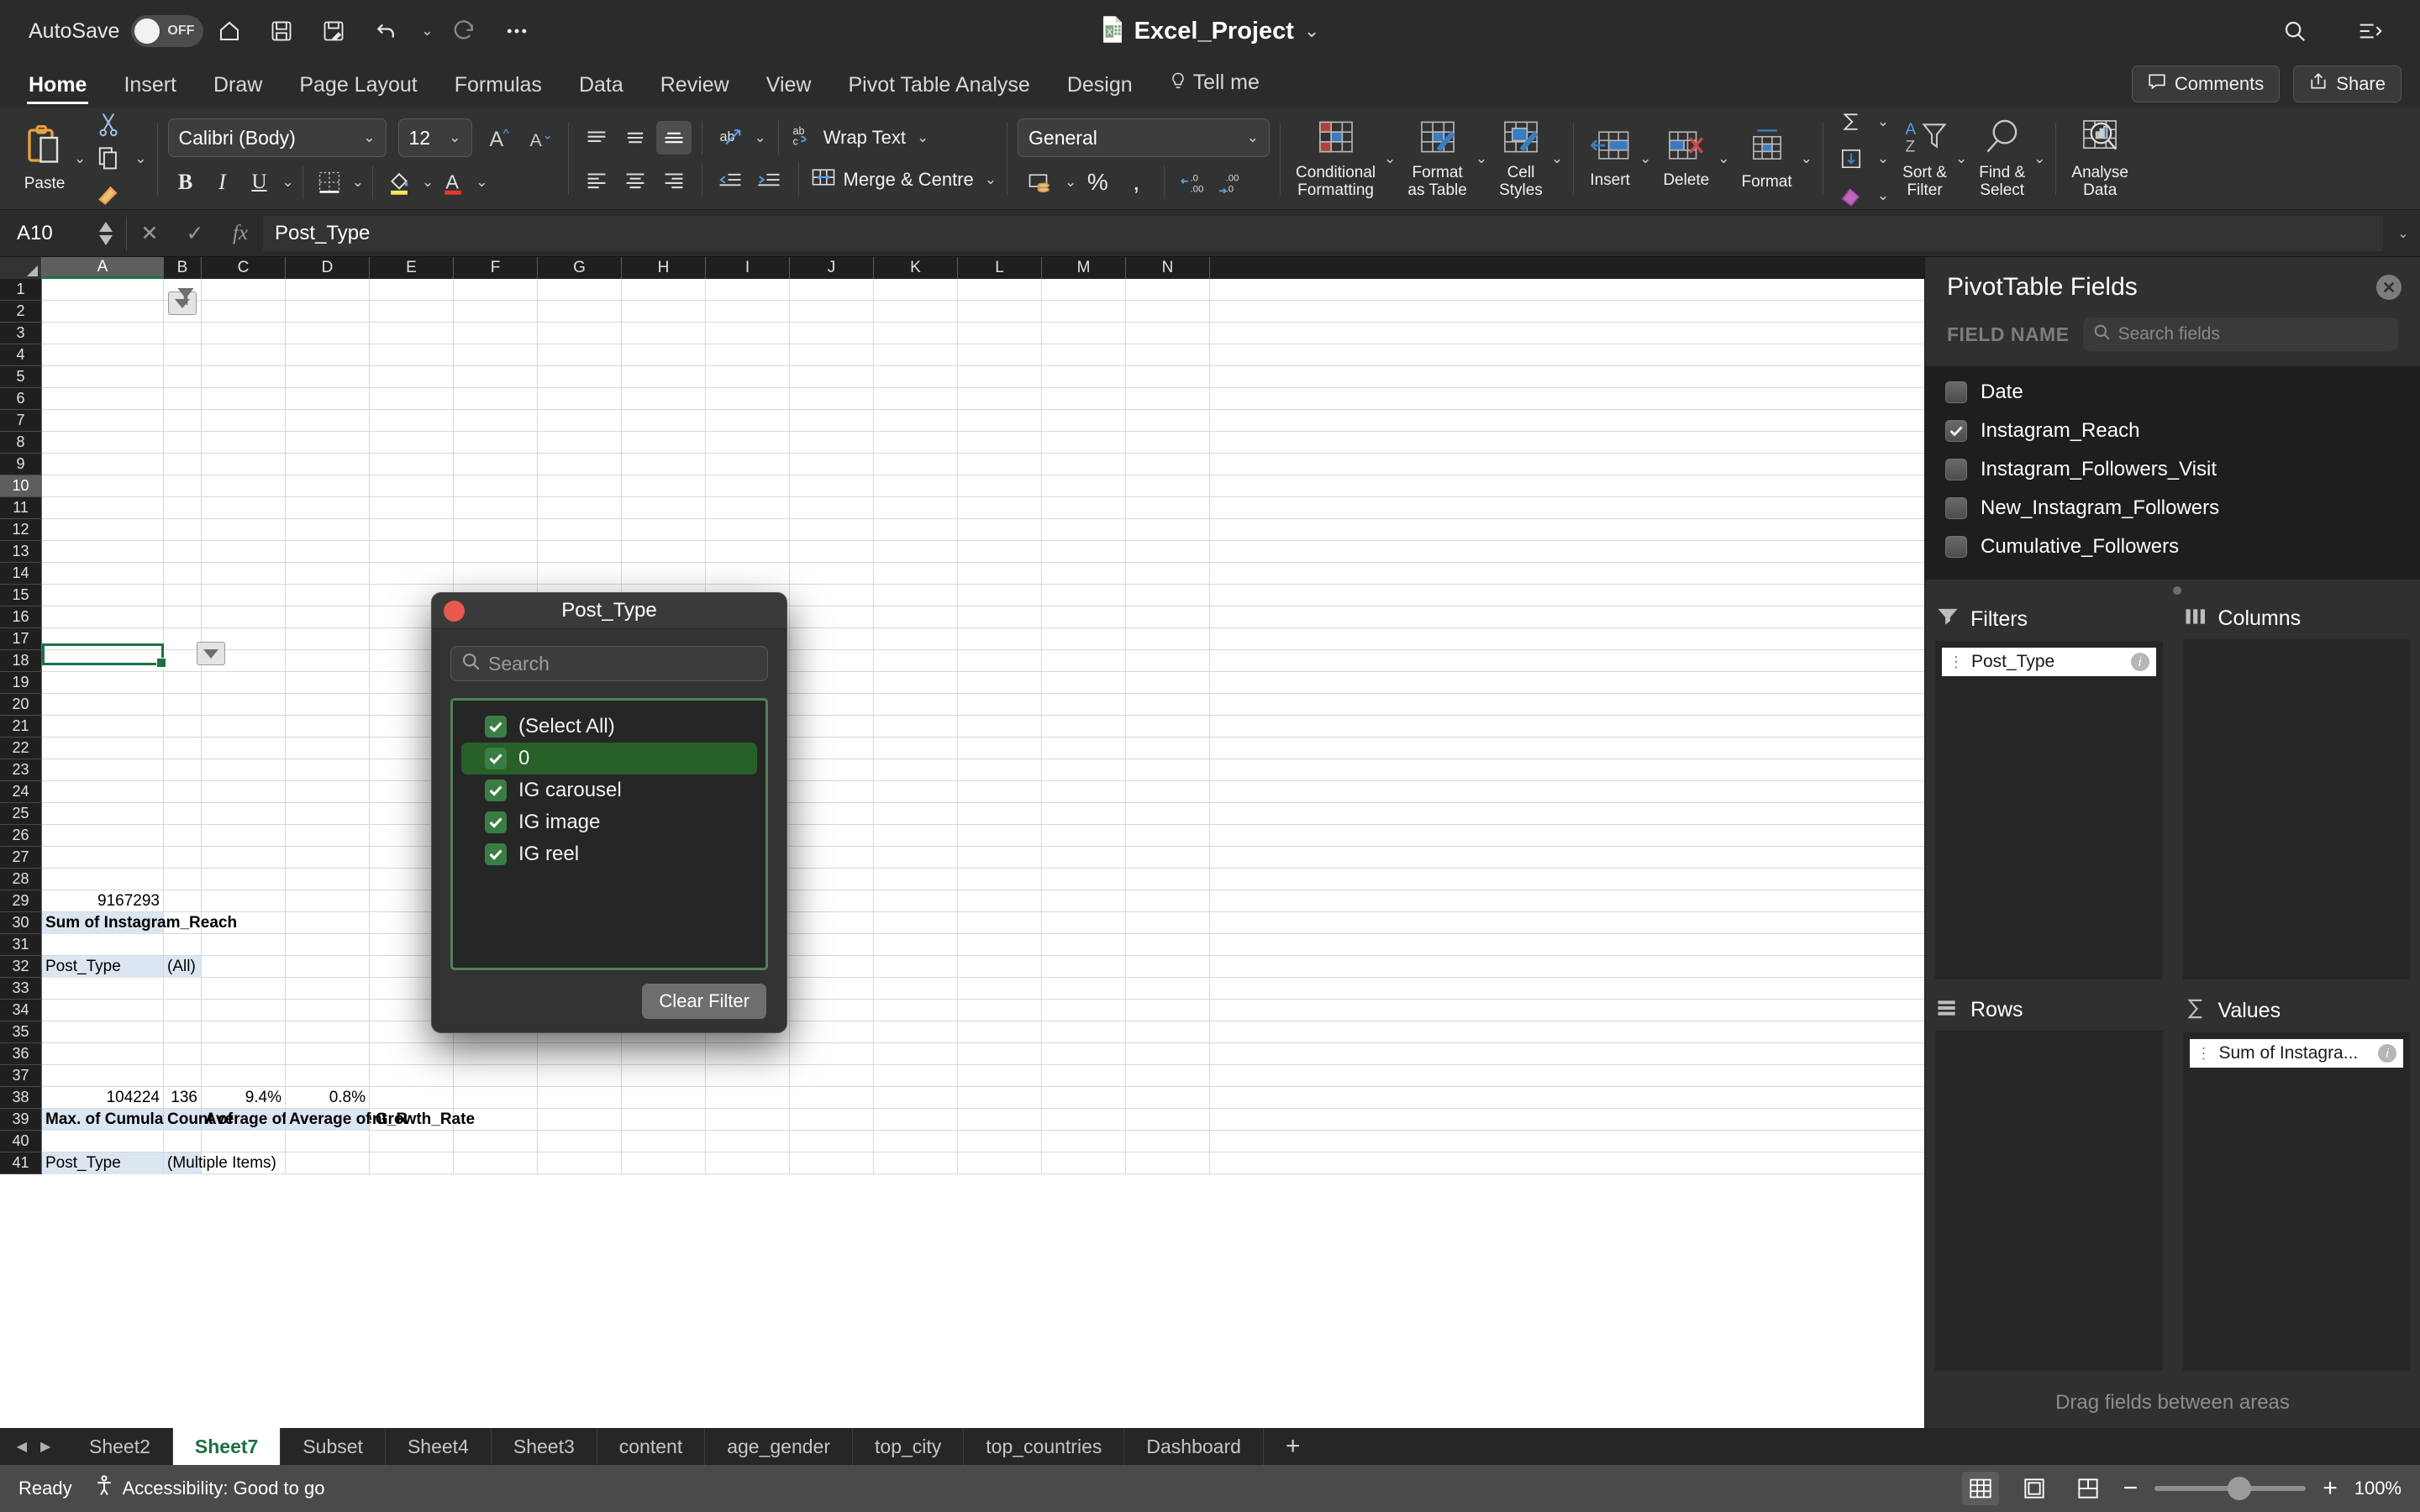  What do you see at coordinates (1084, 967) in the screenshot?
I see `cell-M10` at bounding box center [1084, 967].